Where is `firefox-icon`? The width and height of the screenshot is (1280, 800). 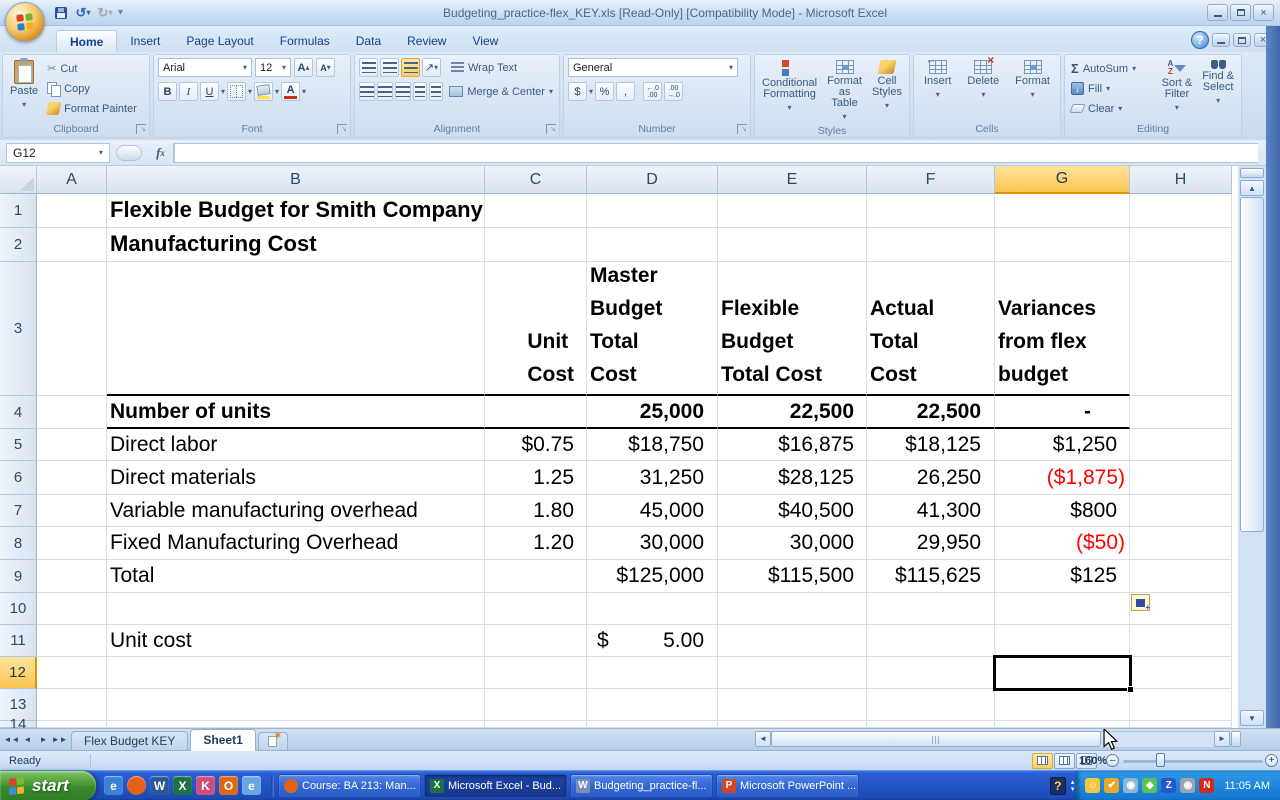
firefox-icon is located at coordinates (136, 785).